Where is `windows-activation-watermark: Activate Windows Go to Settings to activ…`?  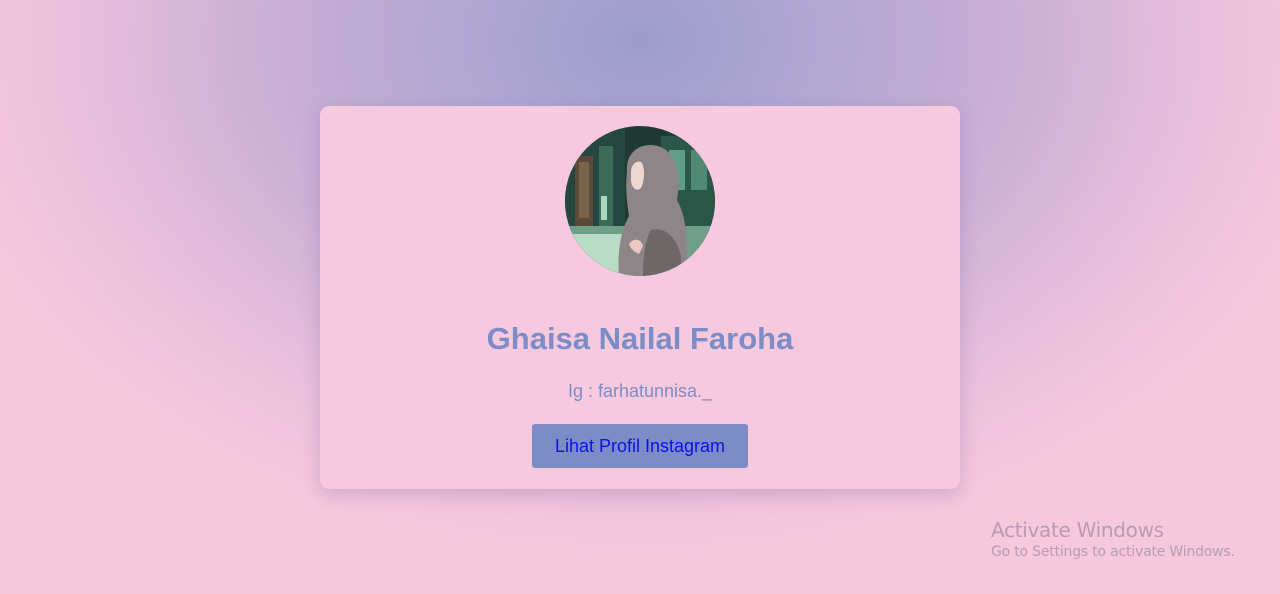
windows-activation-watermark: Activate Windows Go to Settings to activ… is located at coordinates (1113, 540).